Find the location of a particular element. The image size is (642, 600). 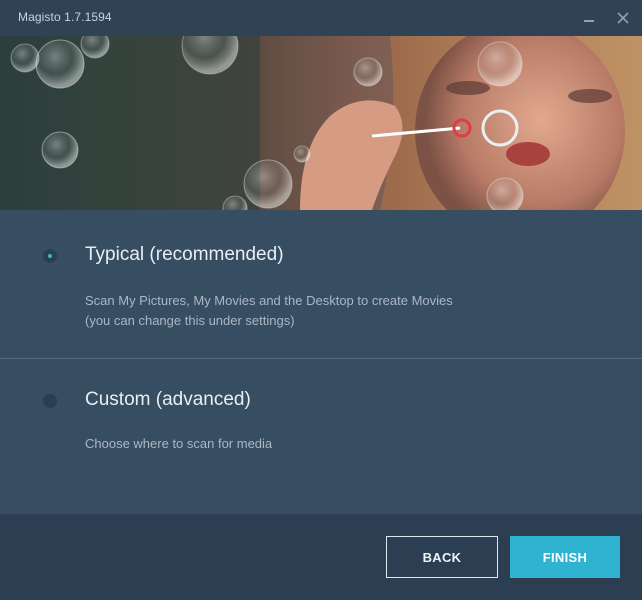

finish-button: FINISH is located at coordinates (565, 557).